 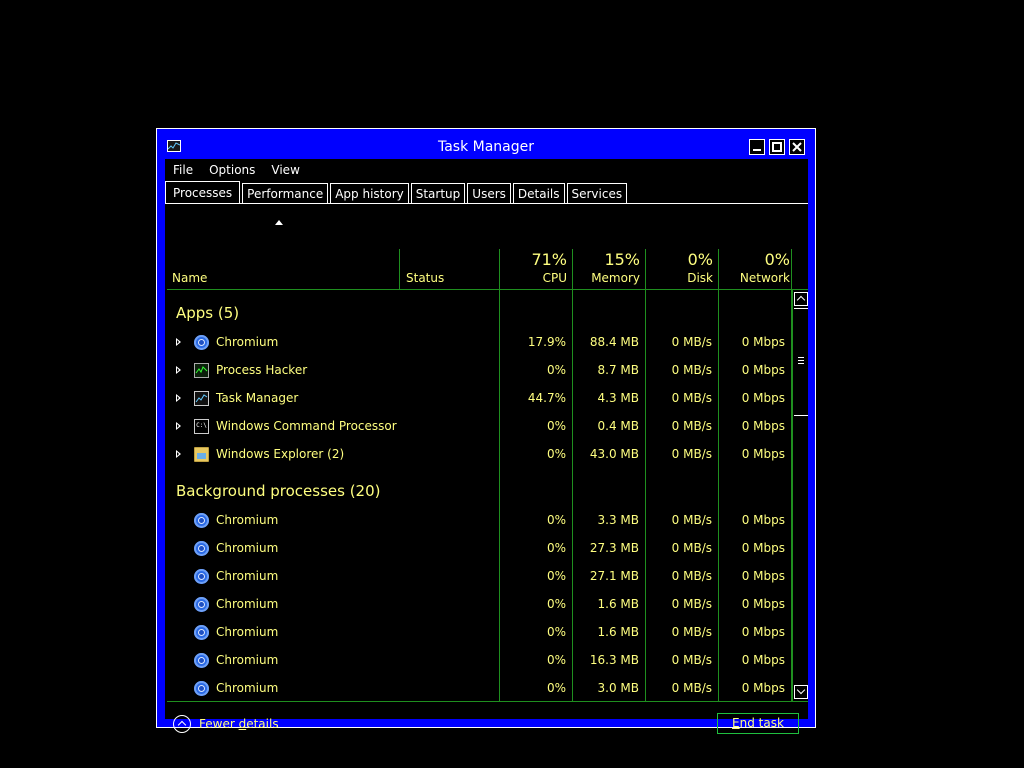 I want to click on scroll-up-button, so click(x=801, y=299).